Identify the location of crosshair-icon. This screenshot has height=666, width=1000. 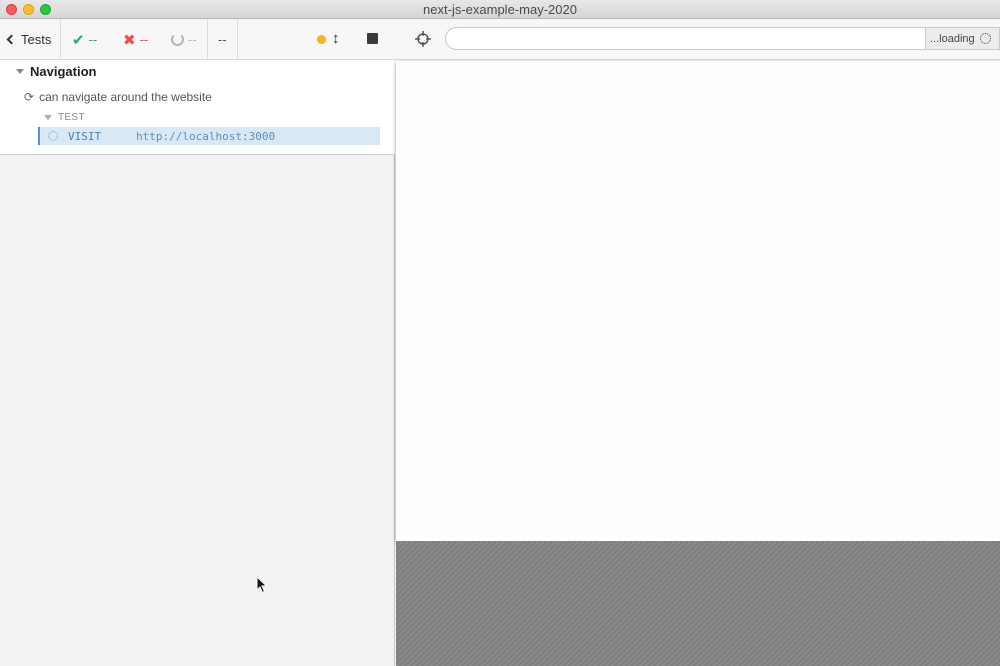
(423, 39).